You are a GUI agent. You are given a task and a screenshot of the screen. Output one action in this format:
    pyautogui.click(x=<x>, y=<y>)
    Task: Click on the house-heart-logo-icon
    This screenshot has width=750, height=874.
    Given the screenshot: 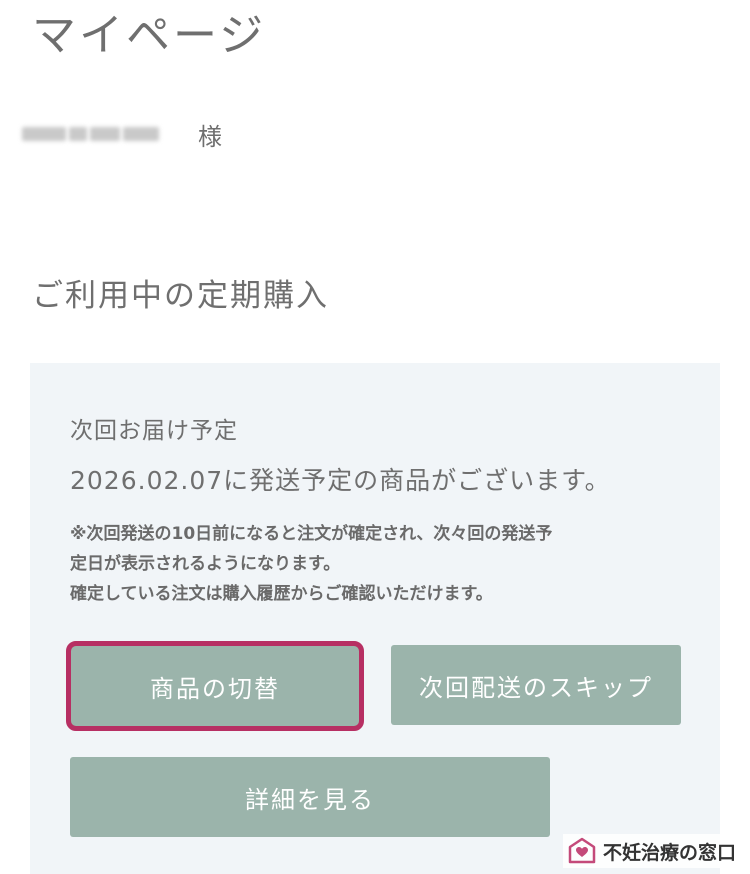 What is the action you would take?
    pyautogui.click(x=582, y=850)
    